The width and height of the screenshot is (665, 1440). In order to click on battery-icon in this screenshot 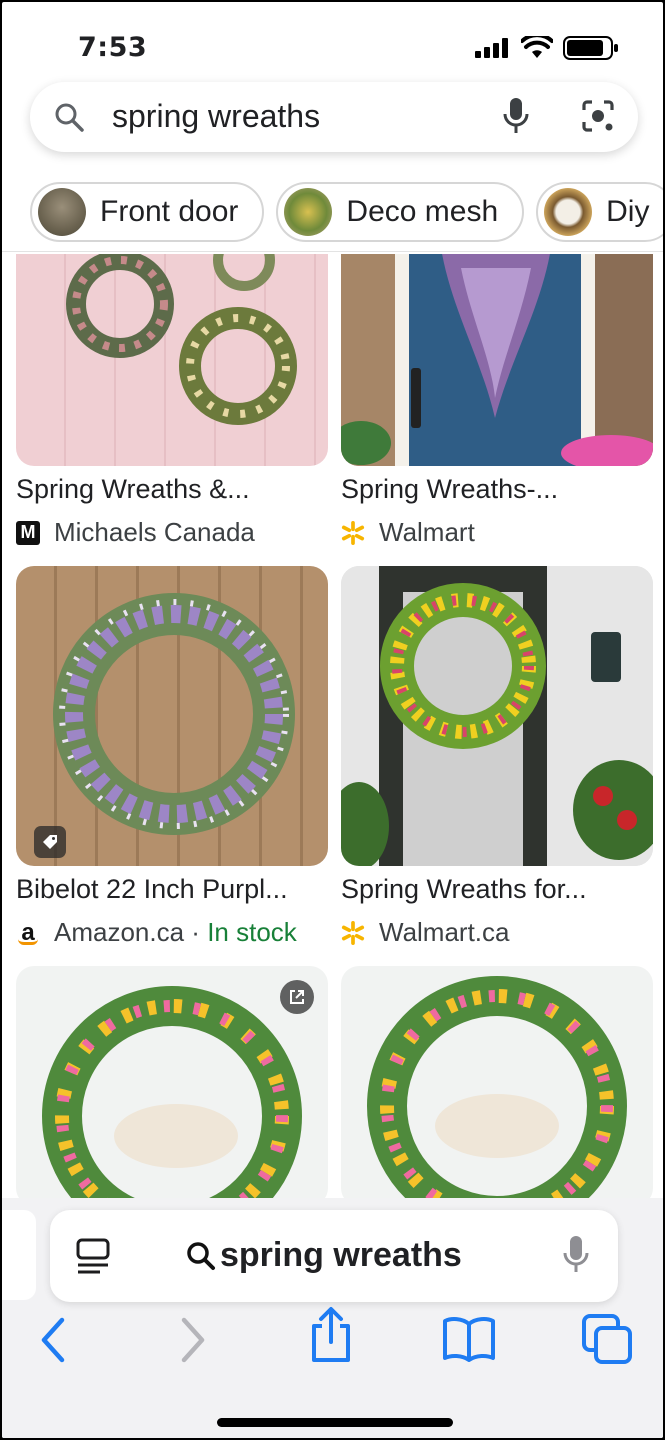, I will do `click(590, 48)`.